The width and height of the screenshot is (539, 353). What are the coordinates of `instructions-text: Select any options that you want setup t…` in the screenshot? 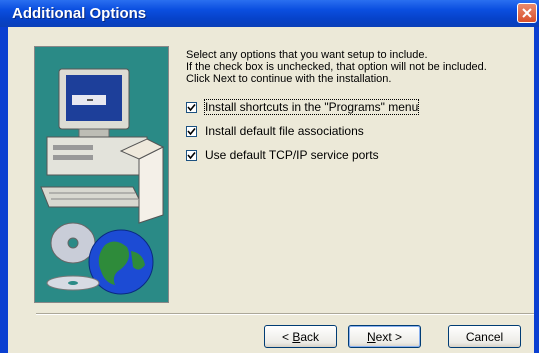 It's located at (358, 67).